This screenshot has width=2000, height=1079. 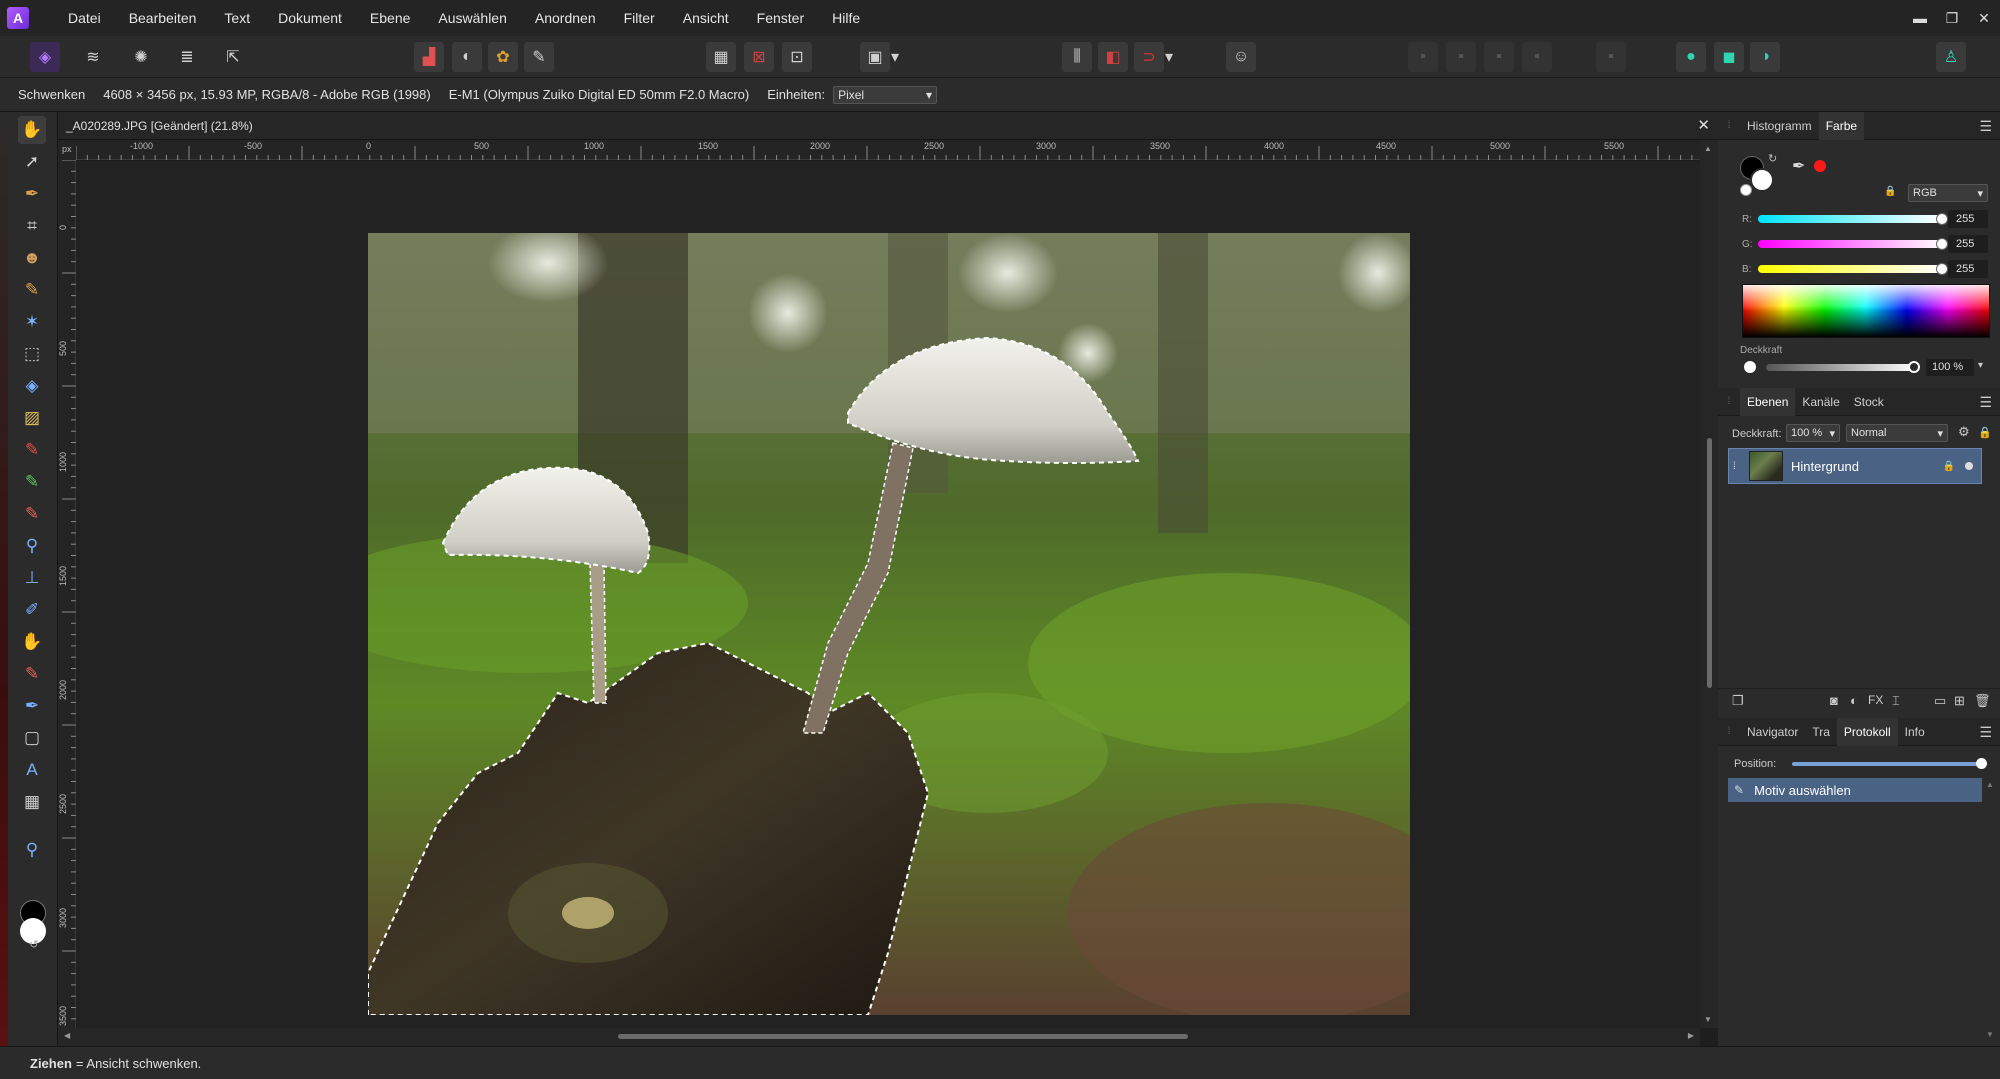 I want to click on dodge-brush-tool-icon: ⚲, so click(x=32, y=546).